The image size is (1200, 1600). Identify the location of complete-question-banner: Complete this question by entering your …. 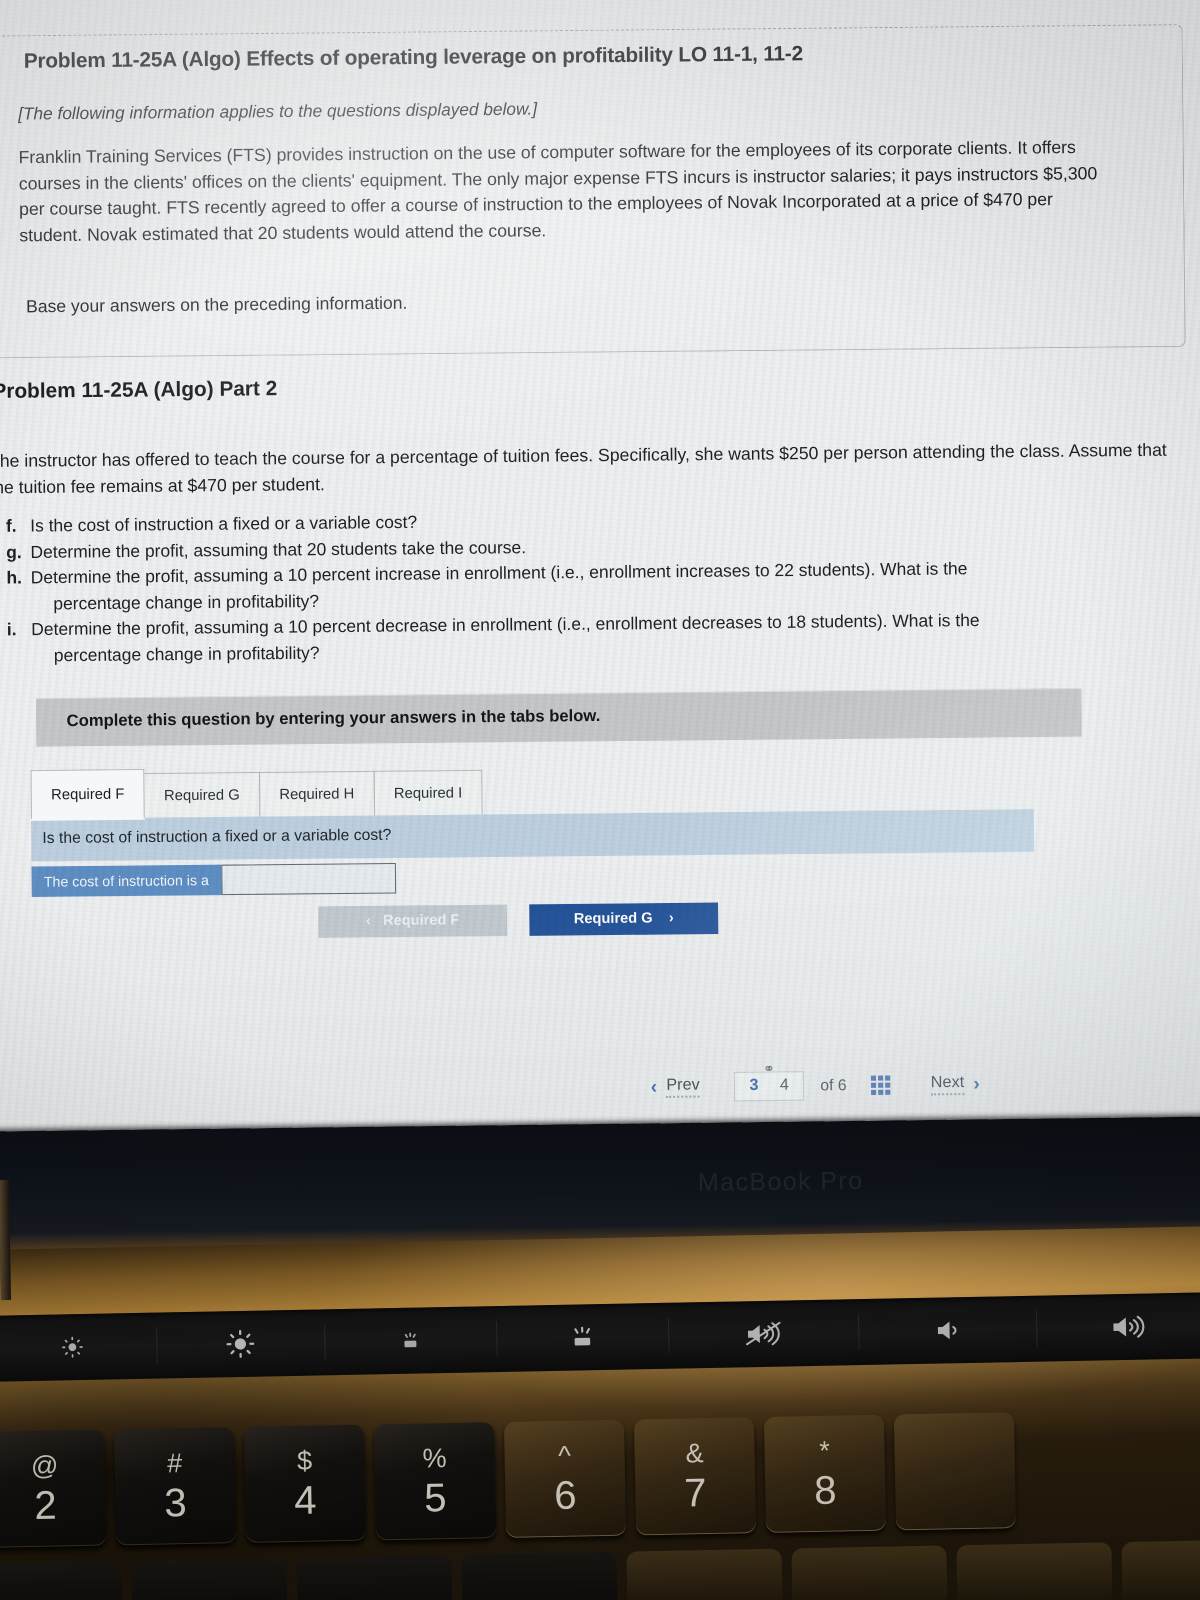
(558, 717).